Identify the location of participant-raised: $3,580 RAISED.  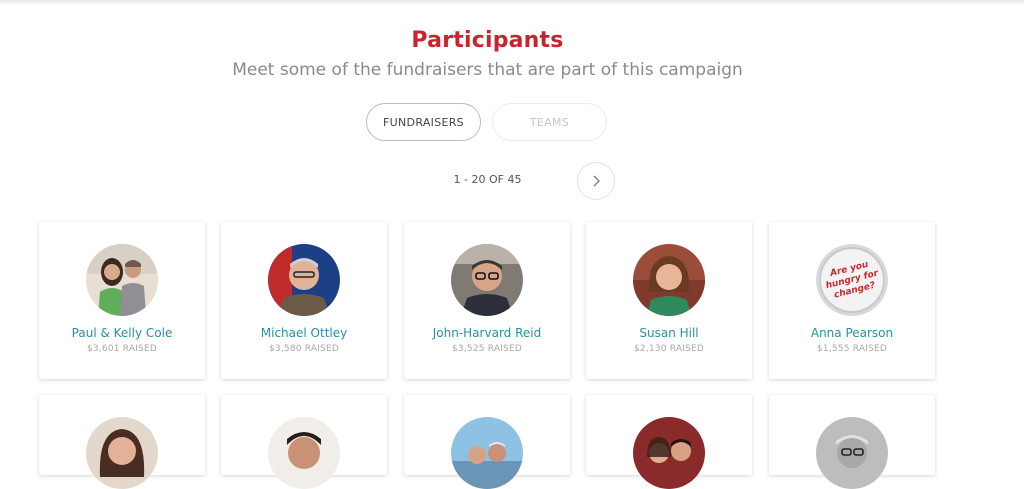
(304, 349).